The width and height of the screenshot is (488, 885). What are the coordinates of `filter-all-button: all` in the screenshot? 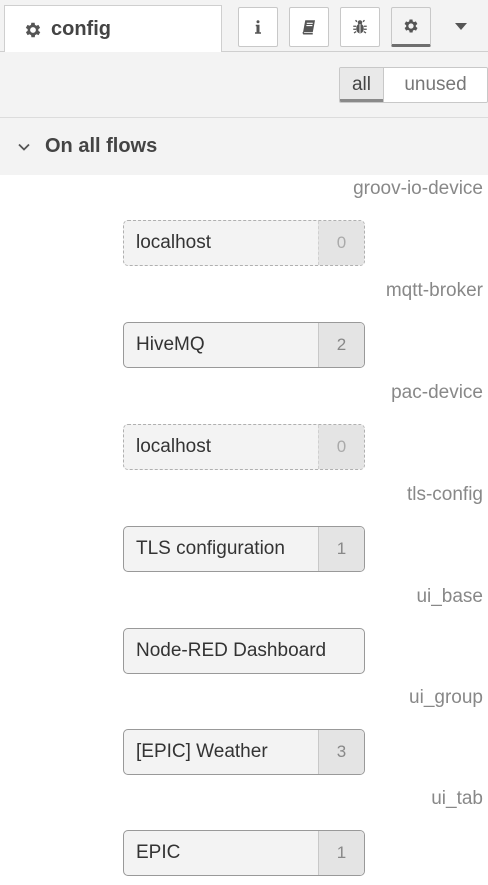 It's located at (362, 85).